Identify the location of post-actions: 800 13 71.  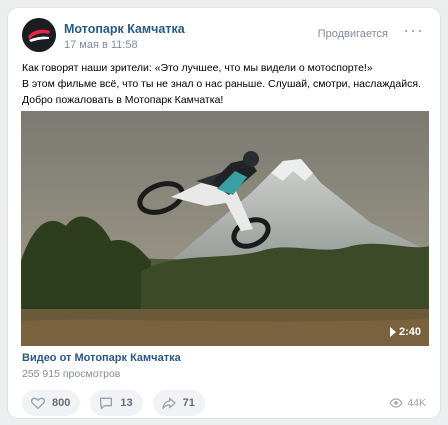
(113, 403).